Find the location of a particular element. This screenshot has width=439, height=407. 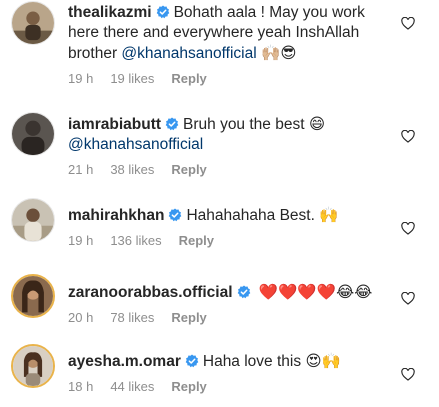

comment-text: Bohath aala ! May you work is located at coordinates (269, 12).